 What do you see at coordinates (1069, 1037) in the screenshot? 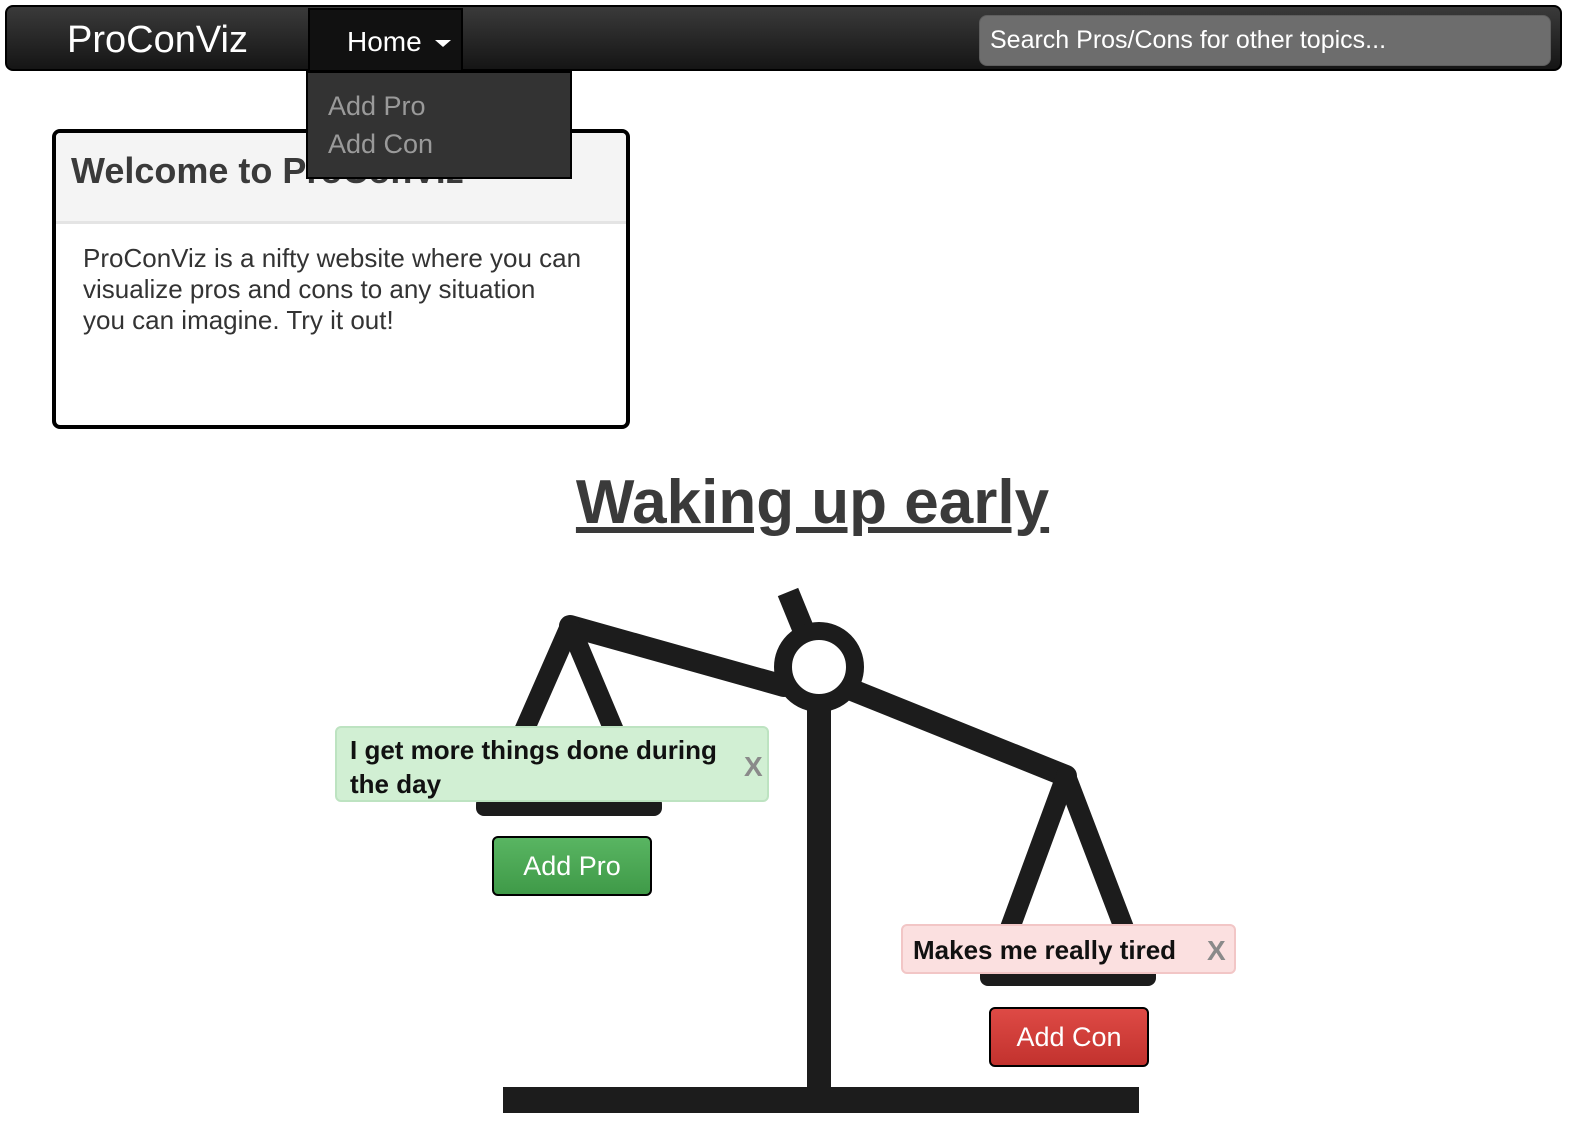
I see `add-con-button: Add Con` at bounding box center [1069, 1037].